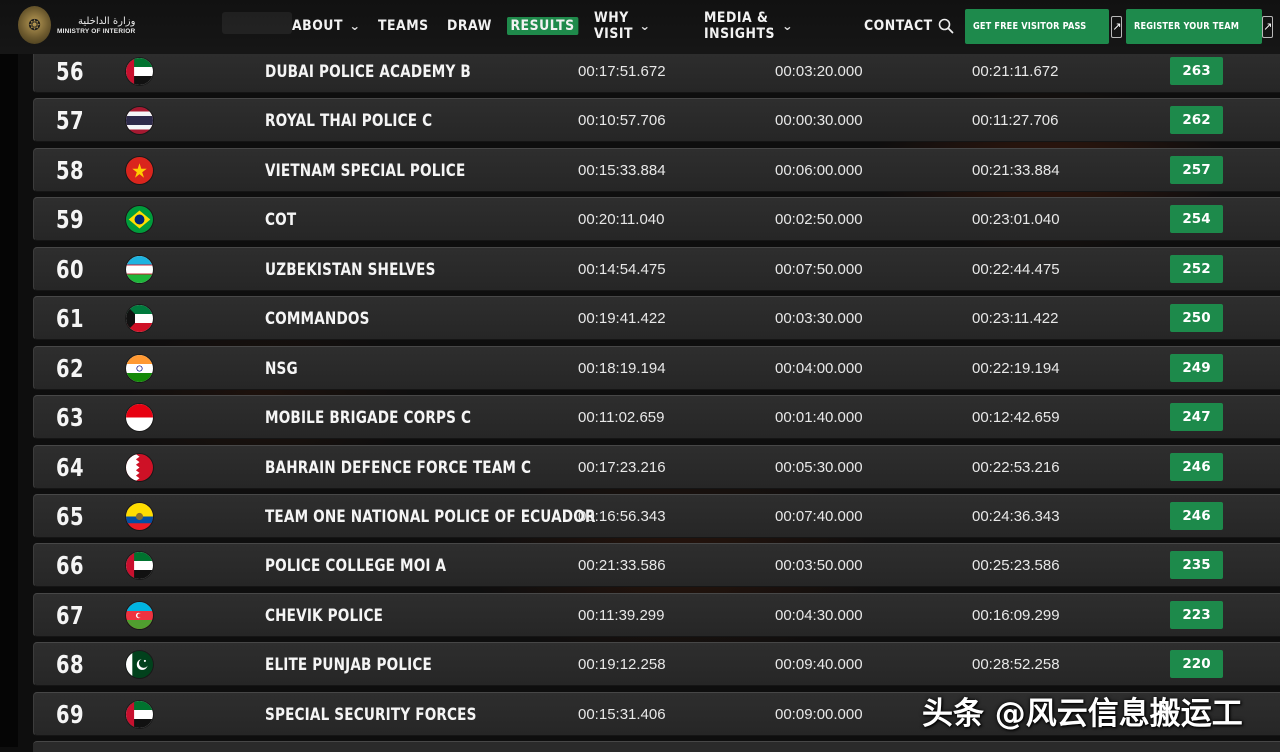 The image size is (1280, 752). What do you see at coordinates (70, 219) in the screenshot?
I see `rank-number: 59` at bounding box center [70, 219].